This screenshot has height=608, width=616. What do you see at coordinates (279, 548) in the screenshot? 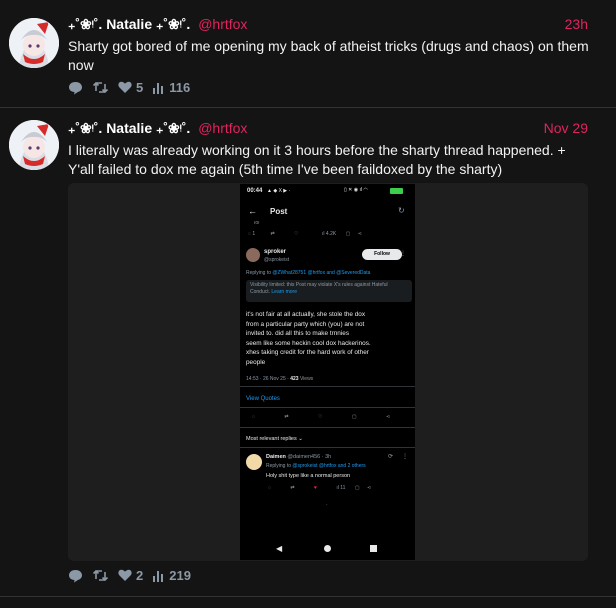
I see `nav-back-icon: ◀` at bounding box center [279, 548].